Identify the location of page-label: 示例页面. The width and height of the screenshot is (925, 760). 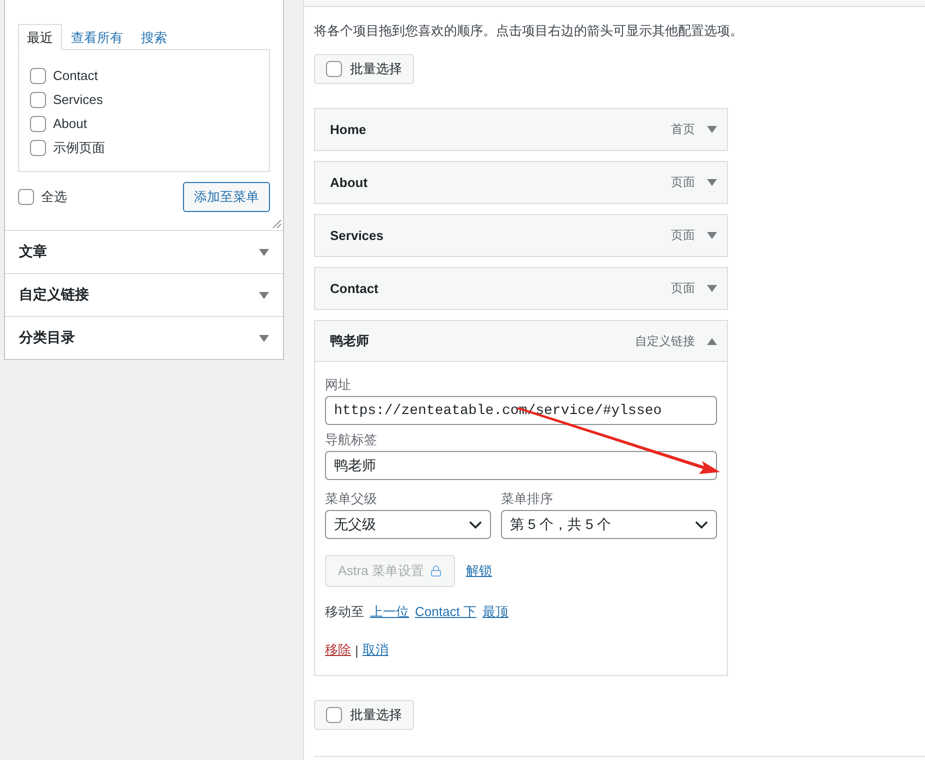
(79, 147).